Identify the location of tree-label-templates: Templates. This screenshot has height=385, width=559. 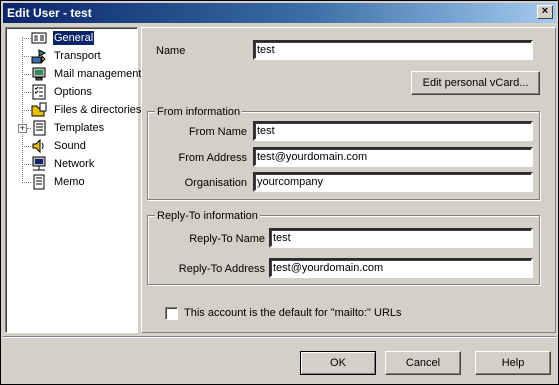
(79, 128).